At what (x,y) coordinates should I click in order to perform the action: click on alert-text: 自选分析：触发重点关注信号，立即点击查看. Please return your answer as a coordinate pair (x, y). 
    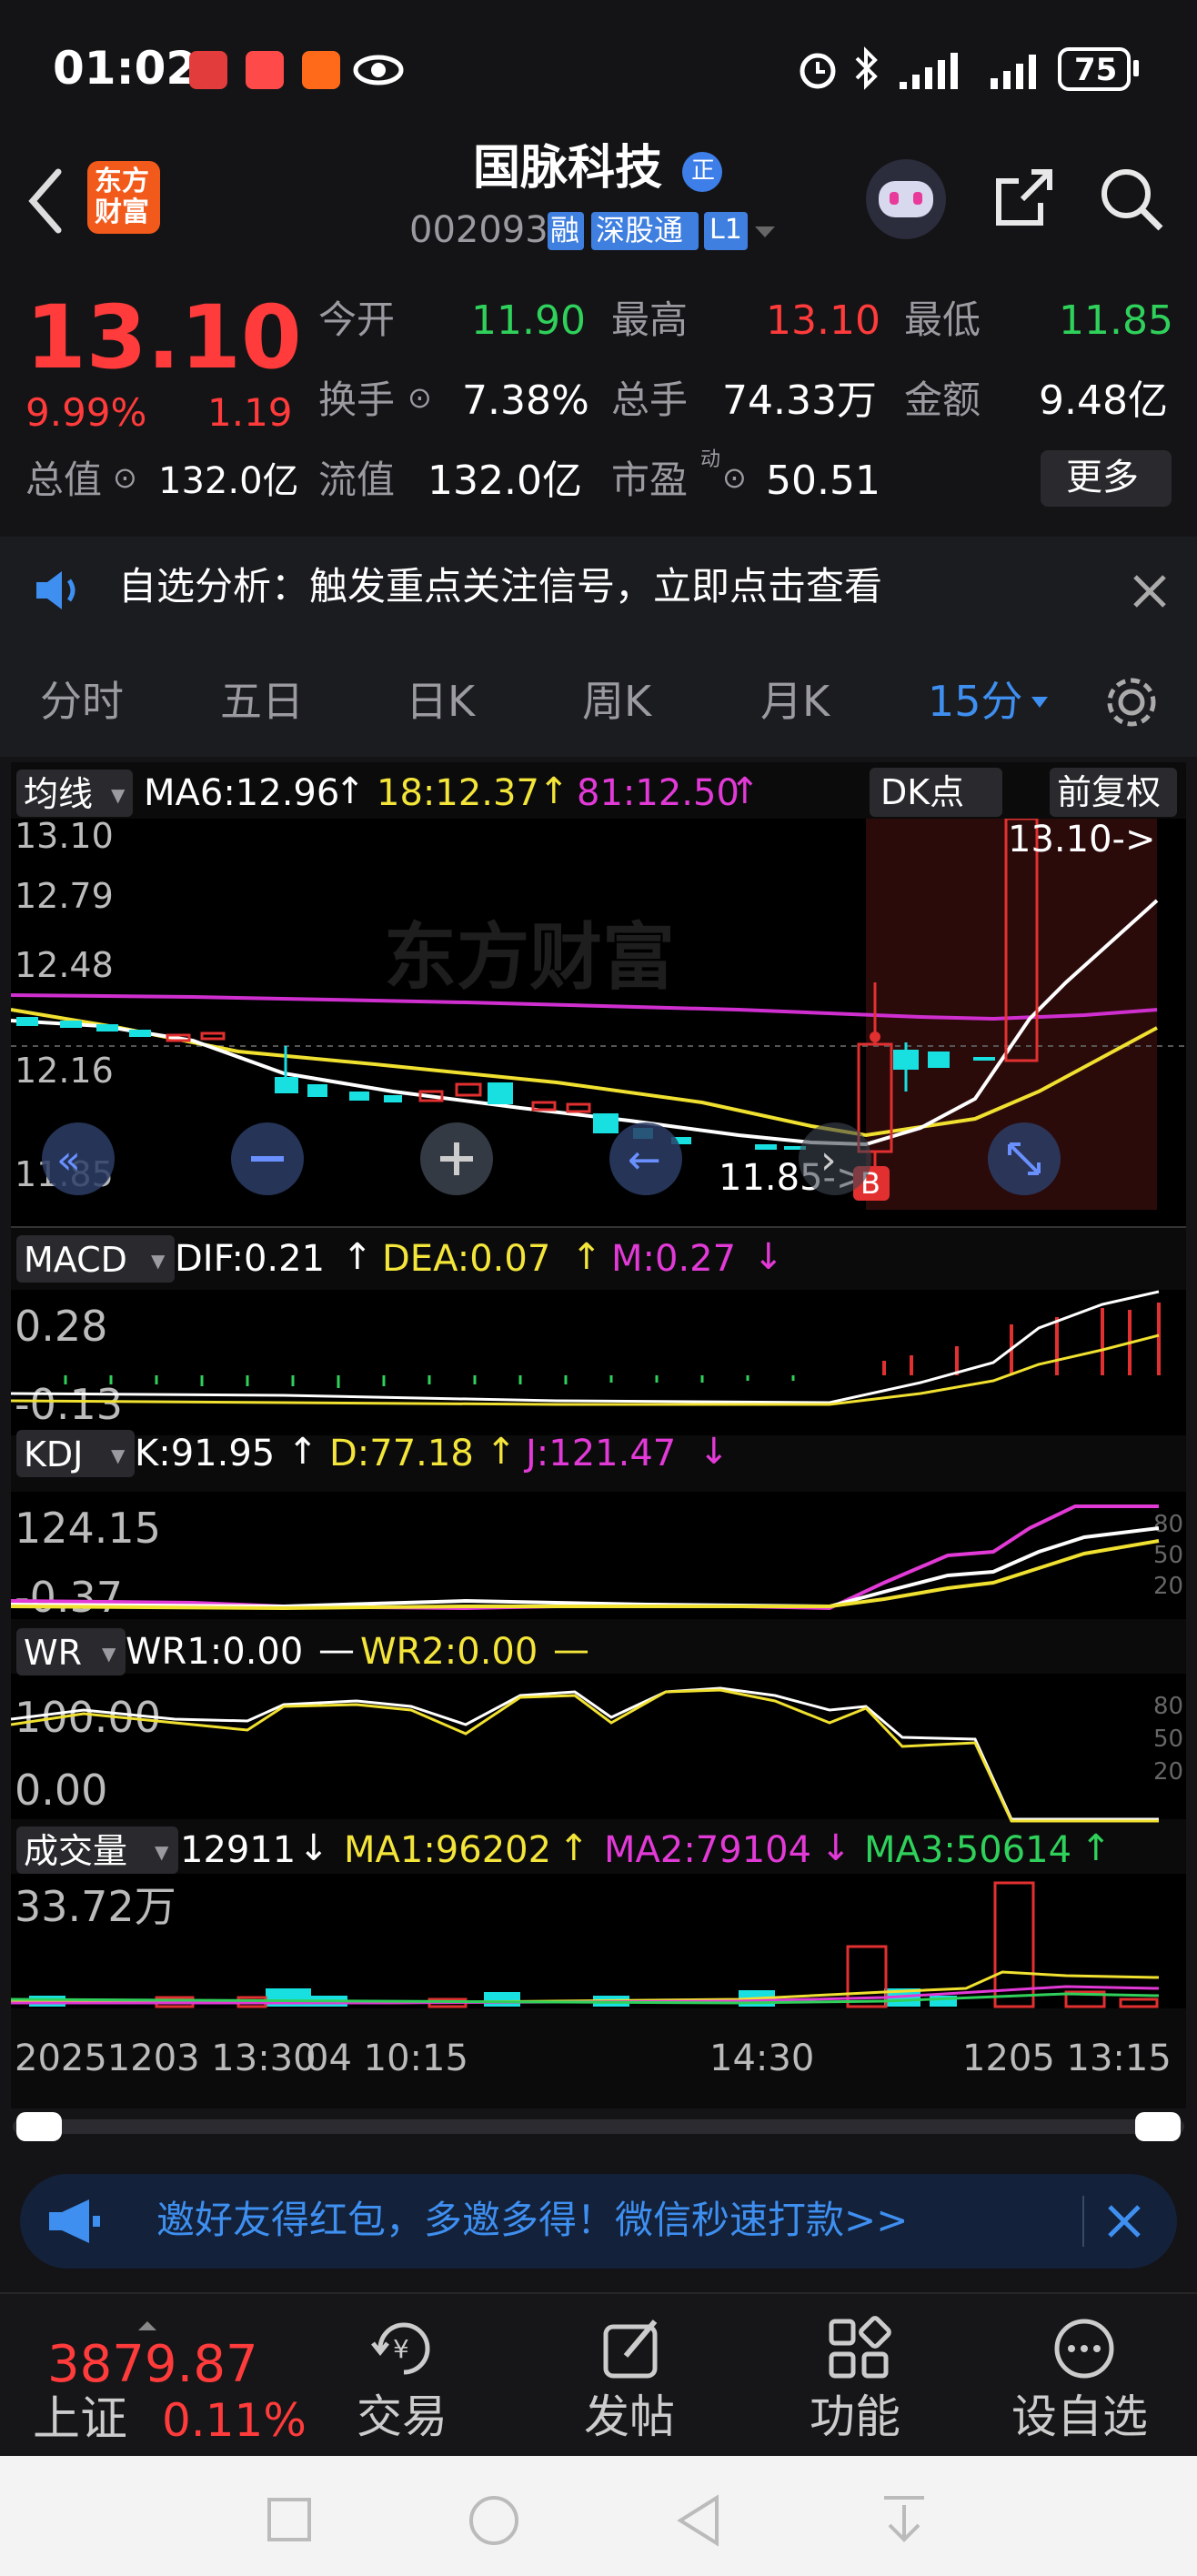
    Looking at the image, I should click on (500, 586).